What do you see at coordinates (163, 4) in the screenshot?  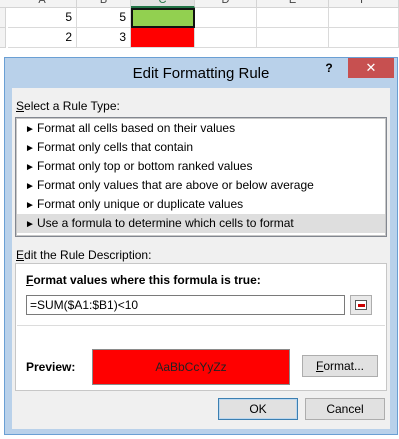 I see `column-header-c: C` at bounding box center [163, 4].